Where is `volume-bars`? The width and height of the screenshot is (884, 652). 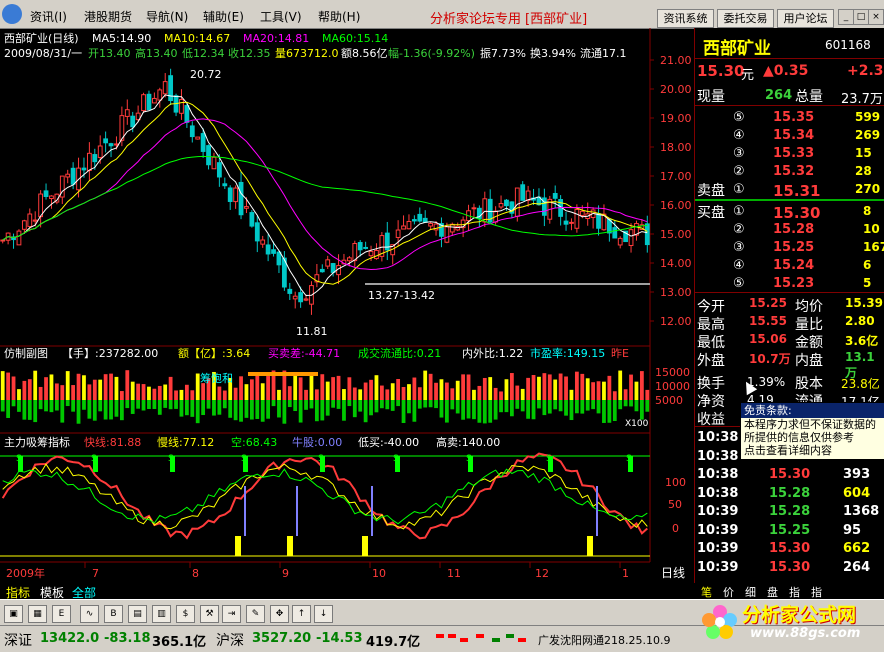 volume-bars is located at coordinates (325, 397).